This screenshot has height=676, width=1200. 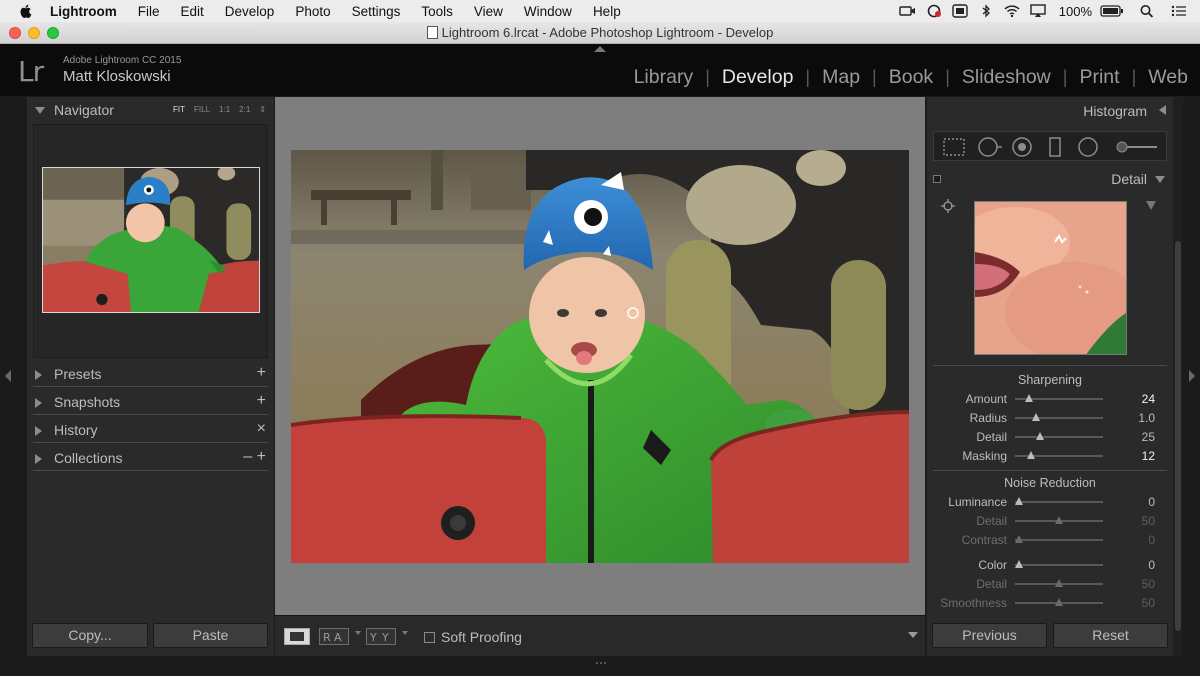 What do you see at coordinates (83, 11) in the screenshot?
I see `menu-app-lightroom: Lightroom` at bounding box center [83, 11].